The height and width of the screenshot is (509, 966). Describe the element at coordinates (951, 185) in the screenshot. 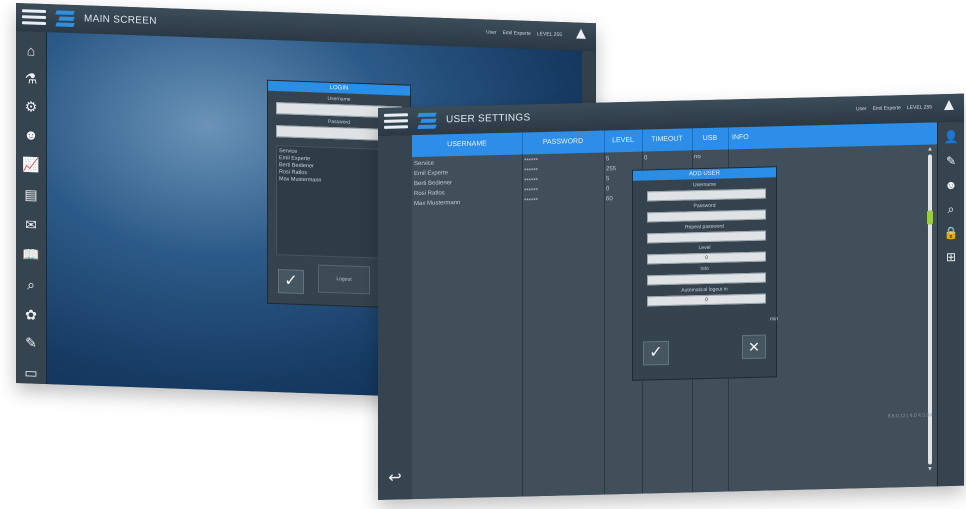

I see `user-icon: ☻` at that location.